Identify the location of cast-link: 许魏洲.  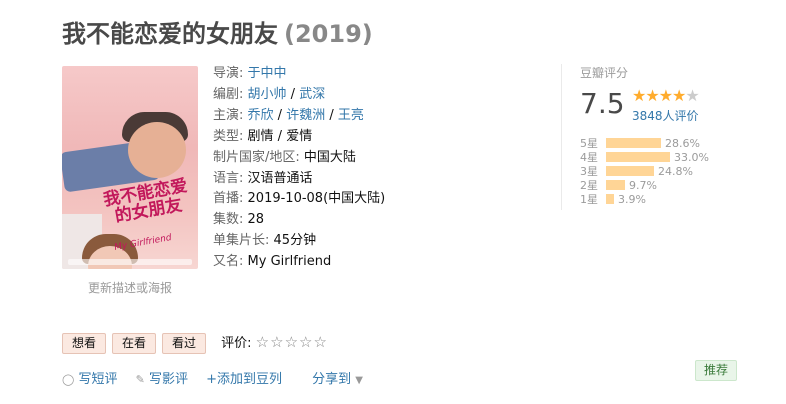
(305, 115).